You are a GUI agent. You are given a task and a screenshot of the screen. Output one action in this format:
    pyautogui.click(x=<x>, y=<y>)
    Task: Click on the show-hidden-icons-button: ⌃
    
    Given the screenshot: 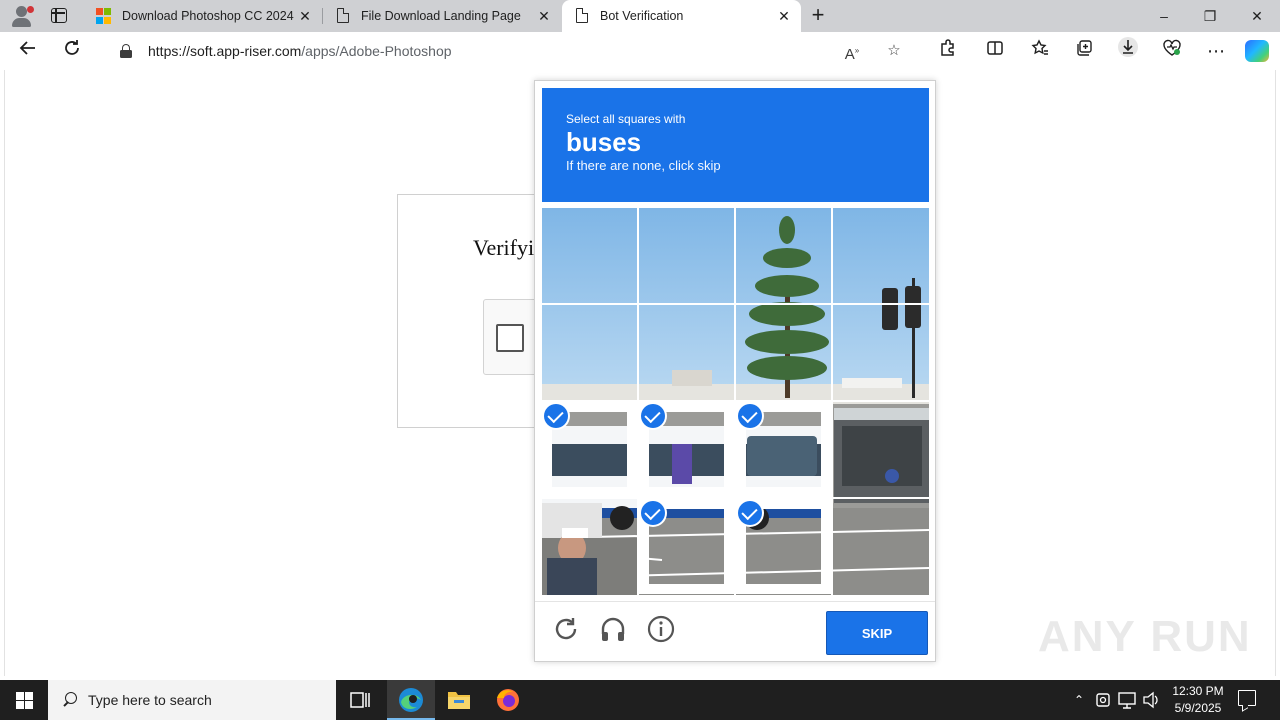 What is the action you would take?
    pyautogui.click(x=1079, y=700)
    